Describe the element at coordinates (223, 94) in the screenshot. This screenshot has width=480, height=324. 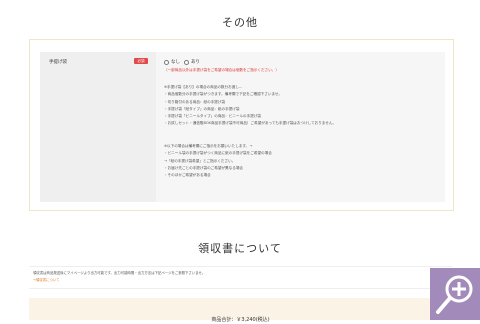
I see `list-item: ・商品個数分の手提げ袋がつきます。備考欄で下記をご確認下さいませ。` at that location.